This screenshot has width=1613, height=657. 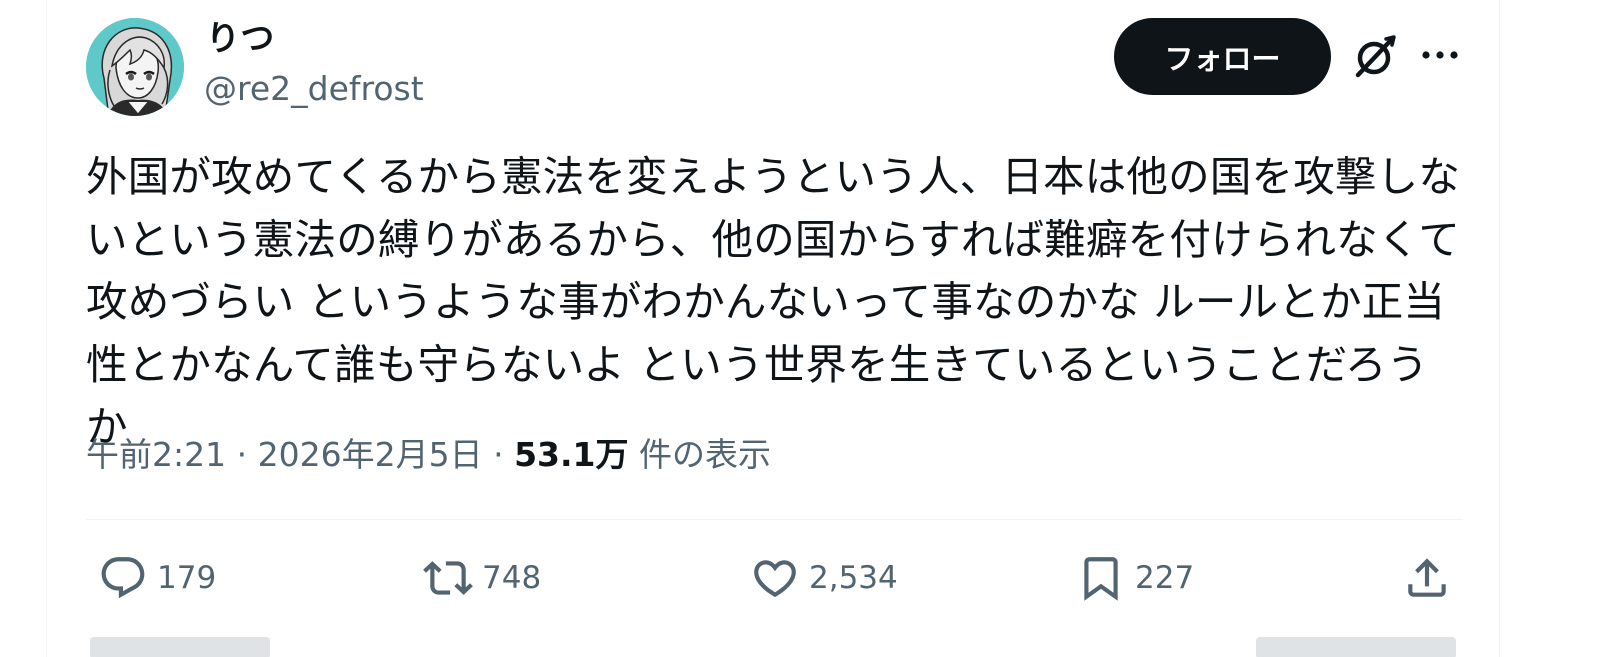 I want to click on repost-count: 748, so click(x=512, y=578).